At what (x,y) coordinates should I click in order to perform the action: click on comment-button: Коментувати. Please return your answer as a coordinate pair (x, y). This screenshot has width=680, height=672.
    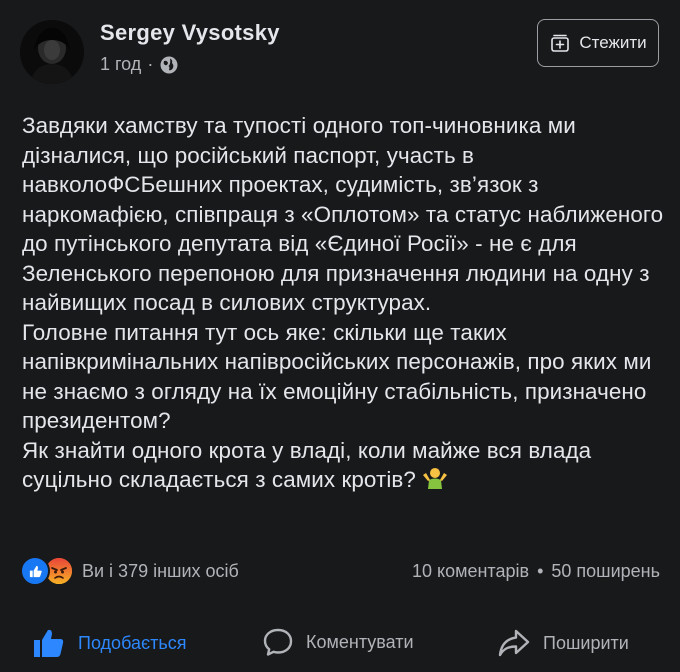
    Looking at the image, I should click on (338, 642).